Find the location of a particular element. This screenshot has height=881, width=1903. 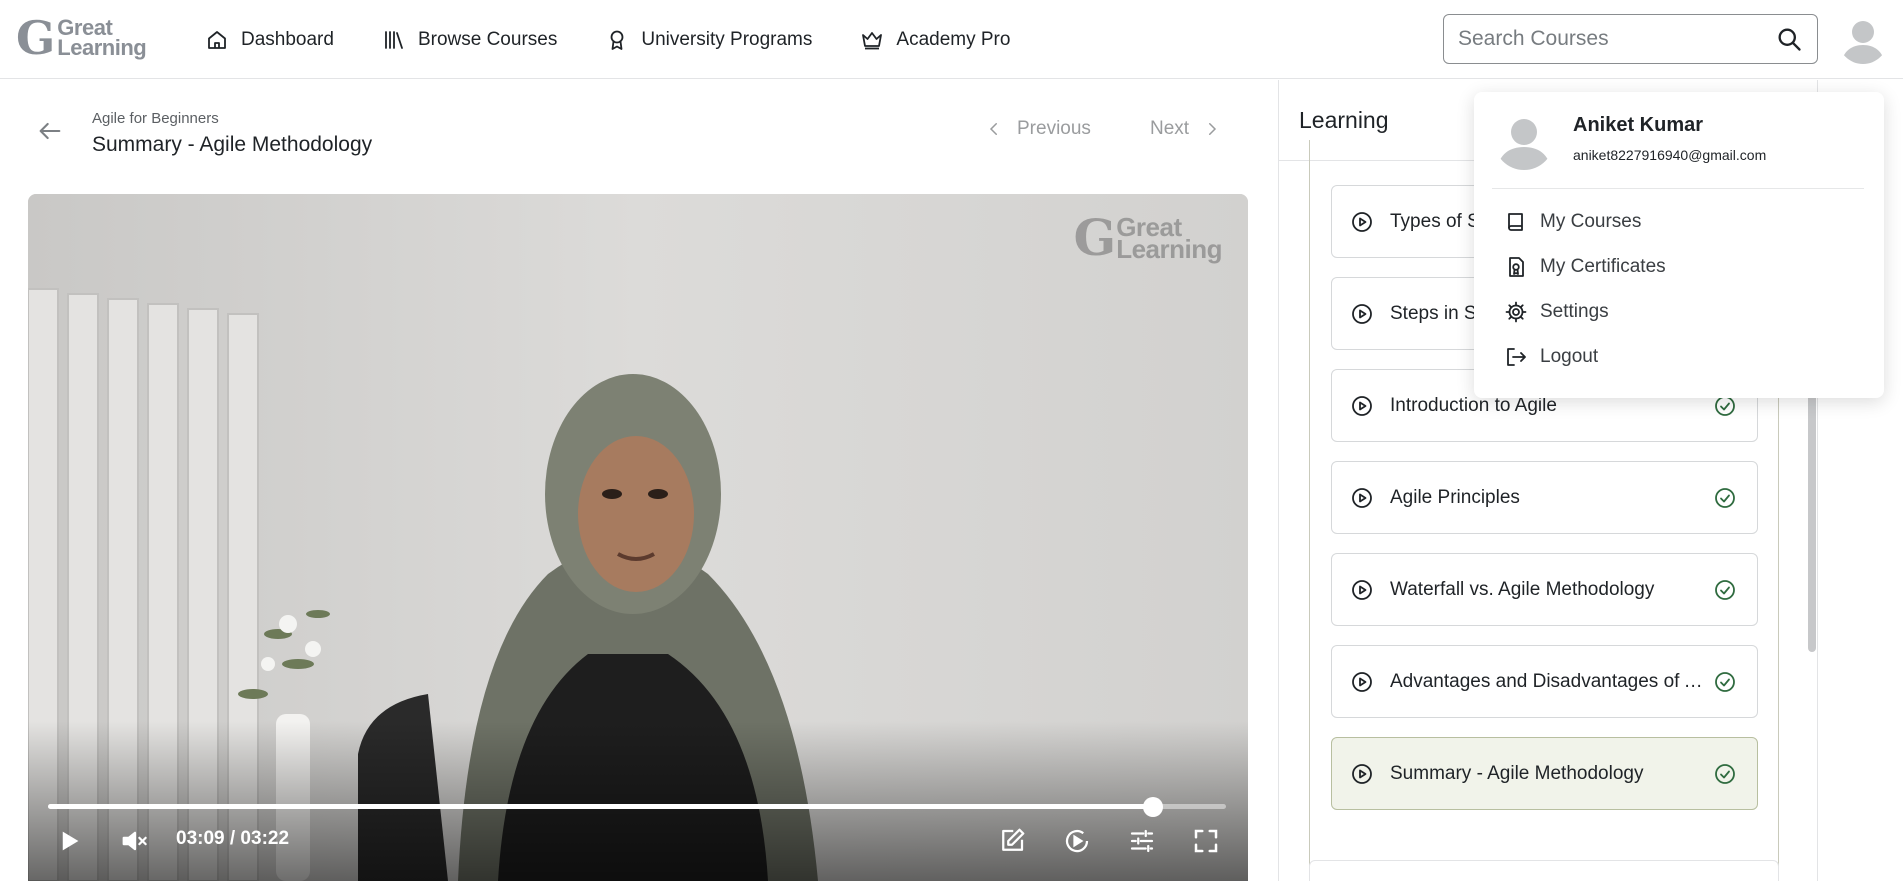

menu-logout: Logout is located at coordinates (1551, 357).